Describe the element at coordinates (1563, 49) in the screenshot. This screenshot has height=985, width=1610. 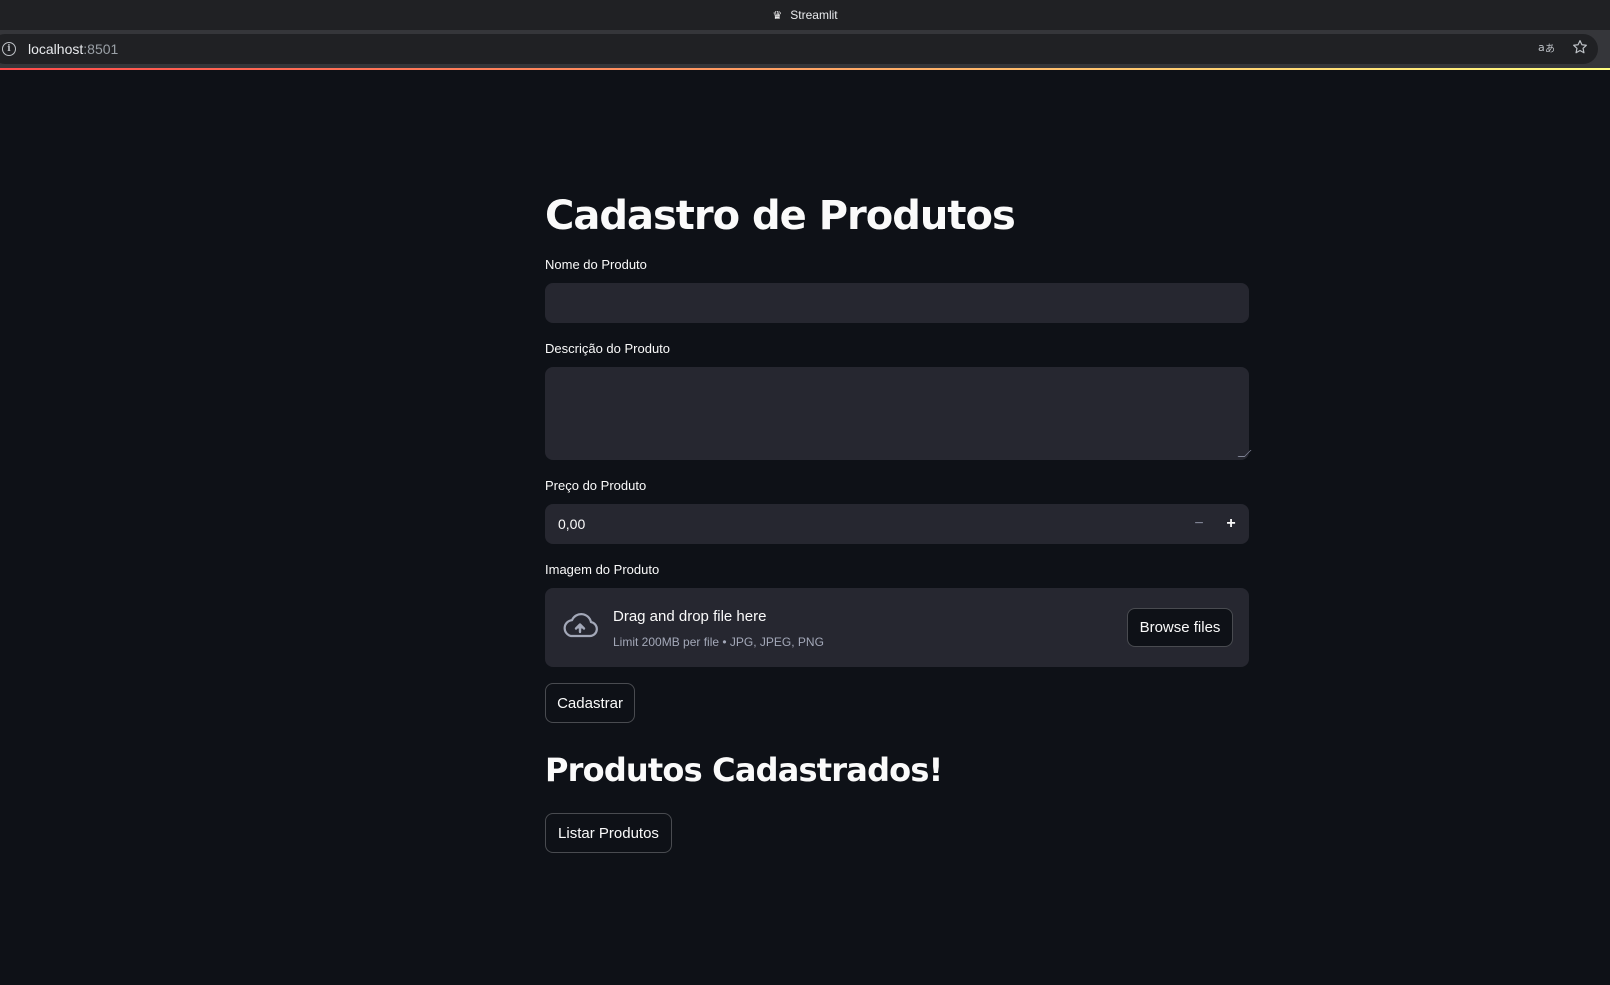
I see `address-bar-actions: aあ` at that location.